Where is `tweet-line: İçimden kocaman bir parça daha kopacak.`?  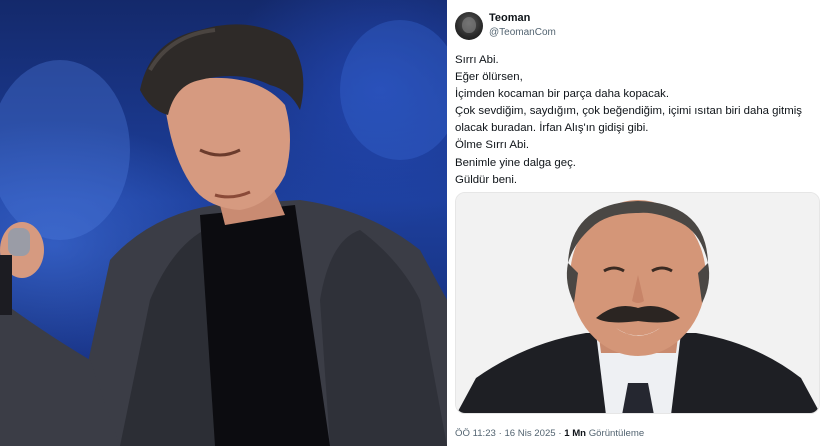 tweet-line: İçimden kocaman bir parça daha kopacak. is located at coordinates (562, 94).